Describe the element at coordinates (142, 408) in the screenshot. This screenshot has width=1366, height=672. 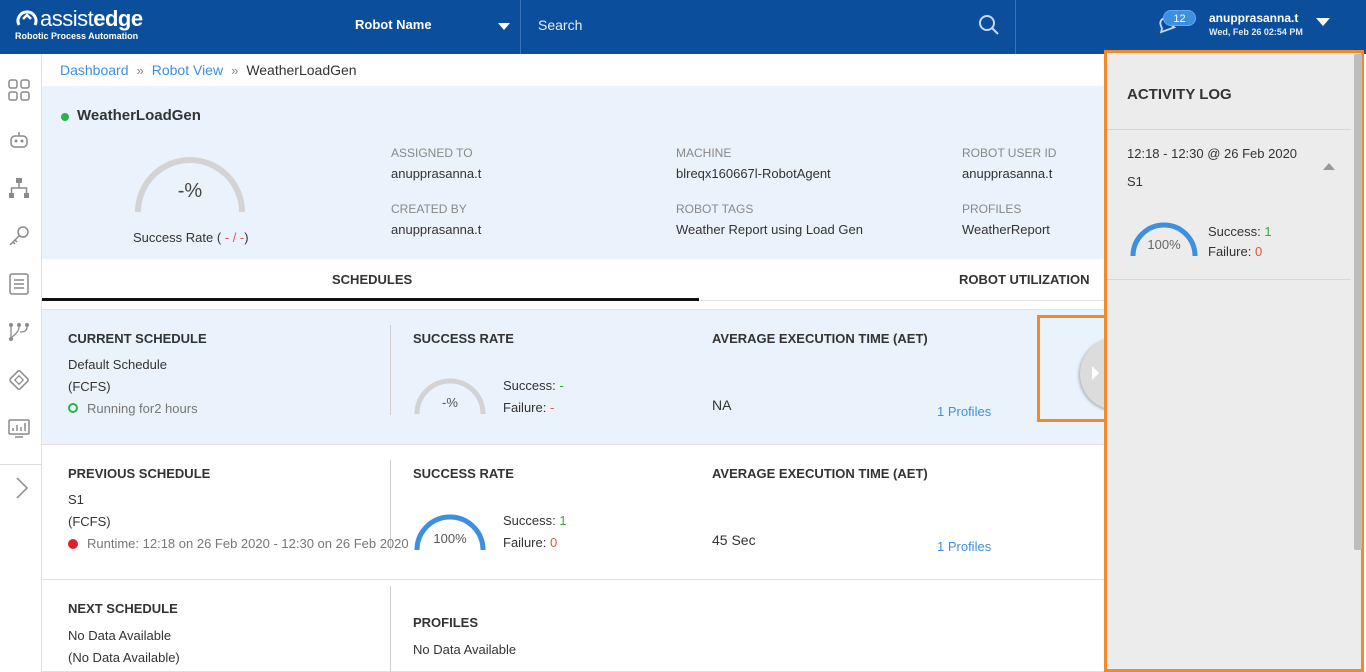
I see `current-schedule-status: Running for2 hours` at that location.